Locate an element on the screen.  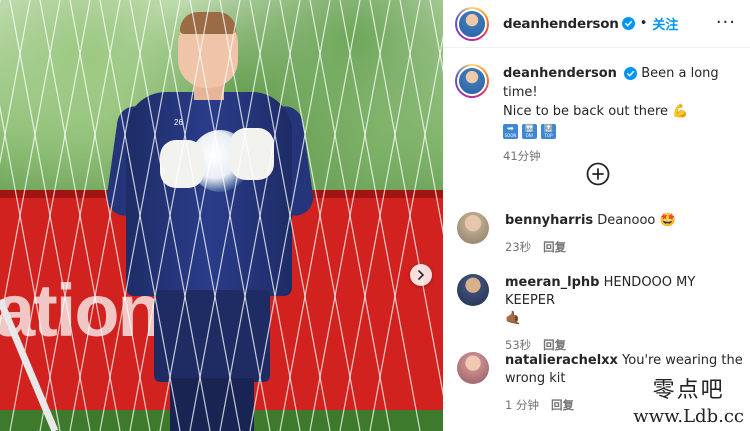
author-username: deanhenderson is located at coordinates (561, 24).